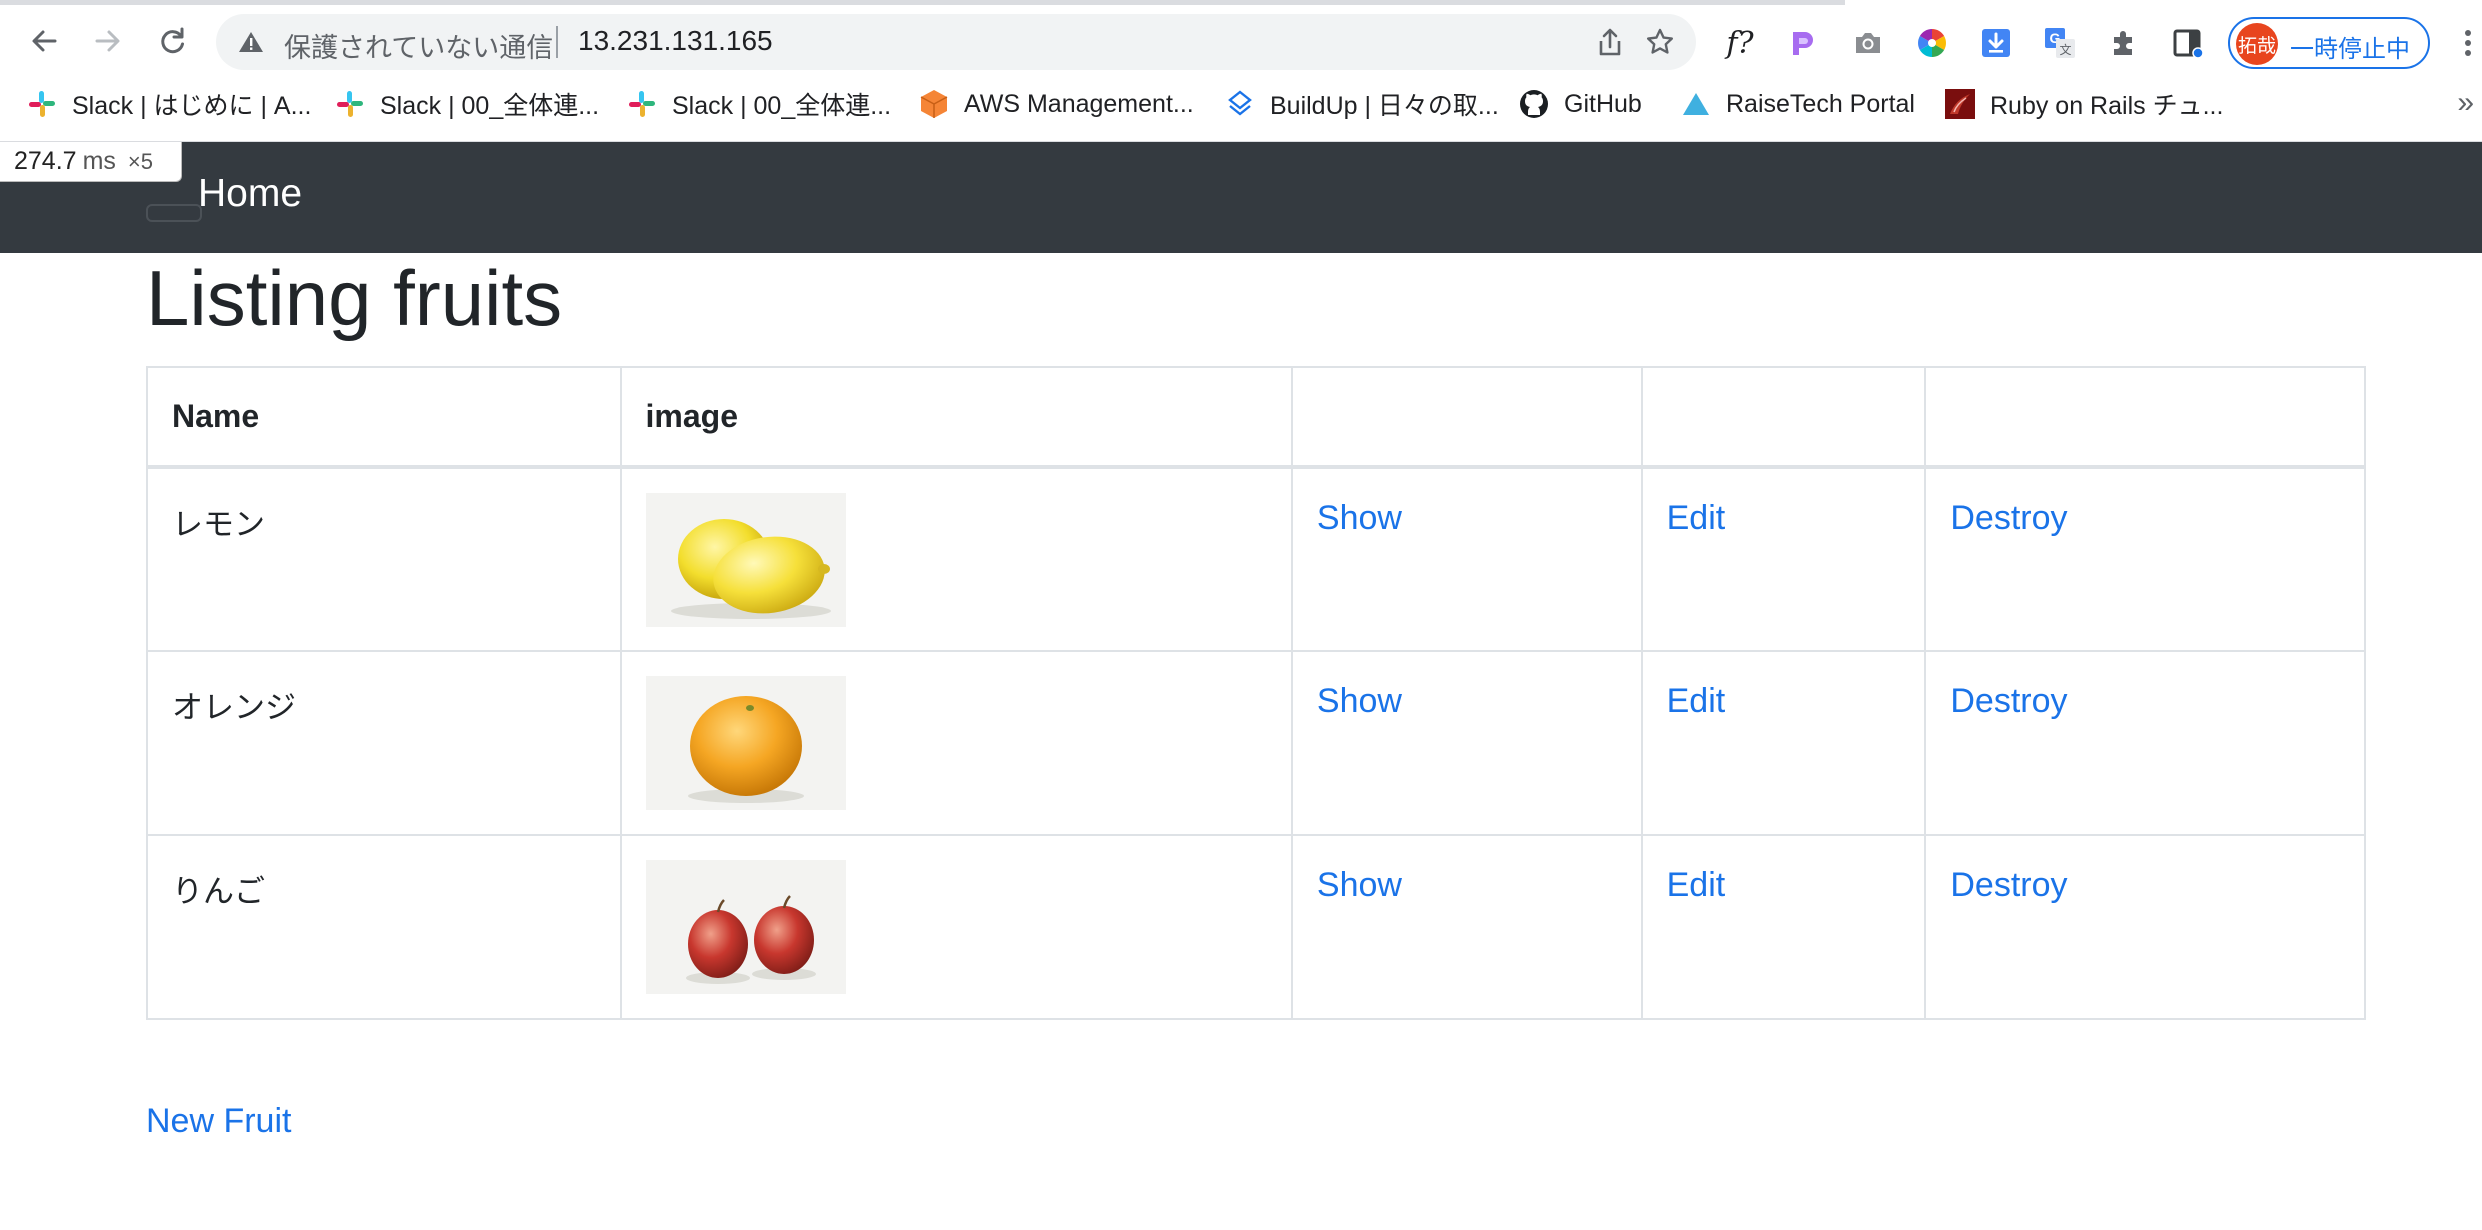  What do you see at coordinates (1932, 43) in the screenshot?
I see `color-picker-icon` at bounding box center [1932, 43].